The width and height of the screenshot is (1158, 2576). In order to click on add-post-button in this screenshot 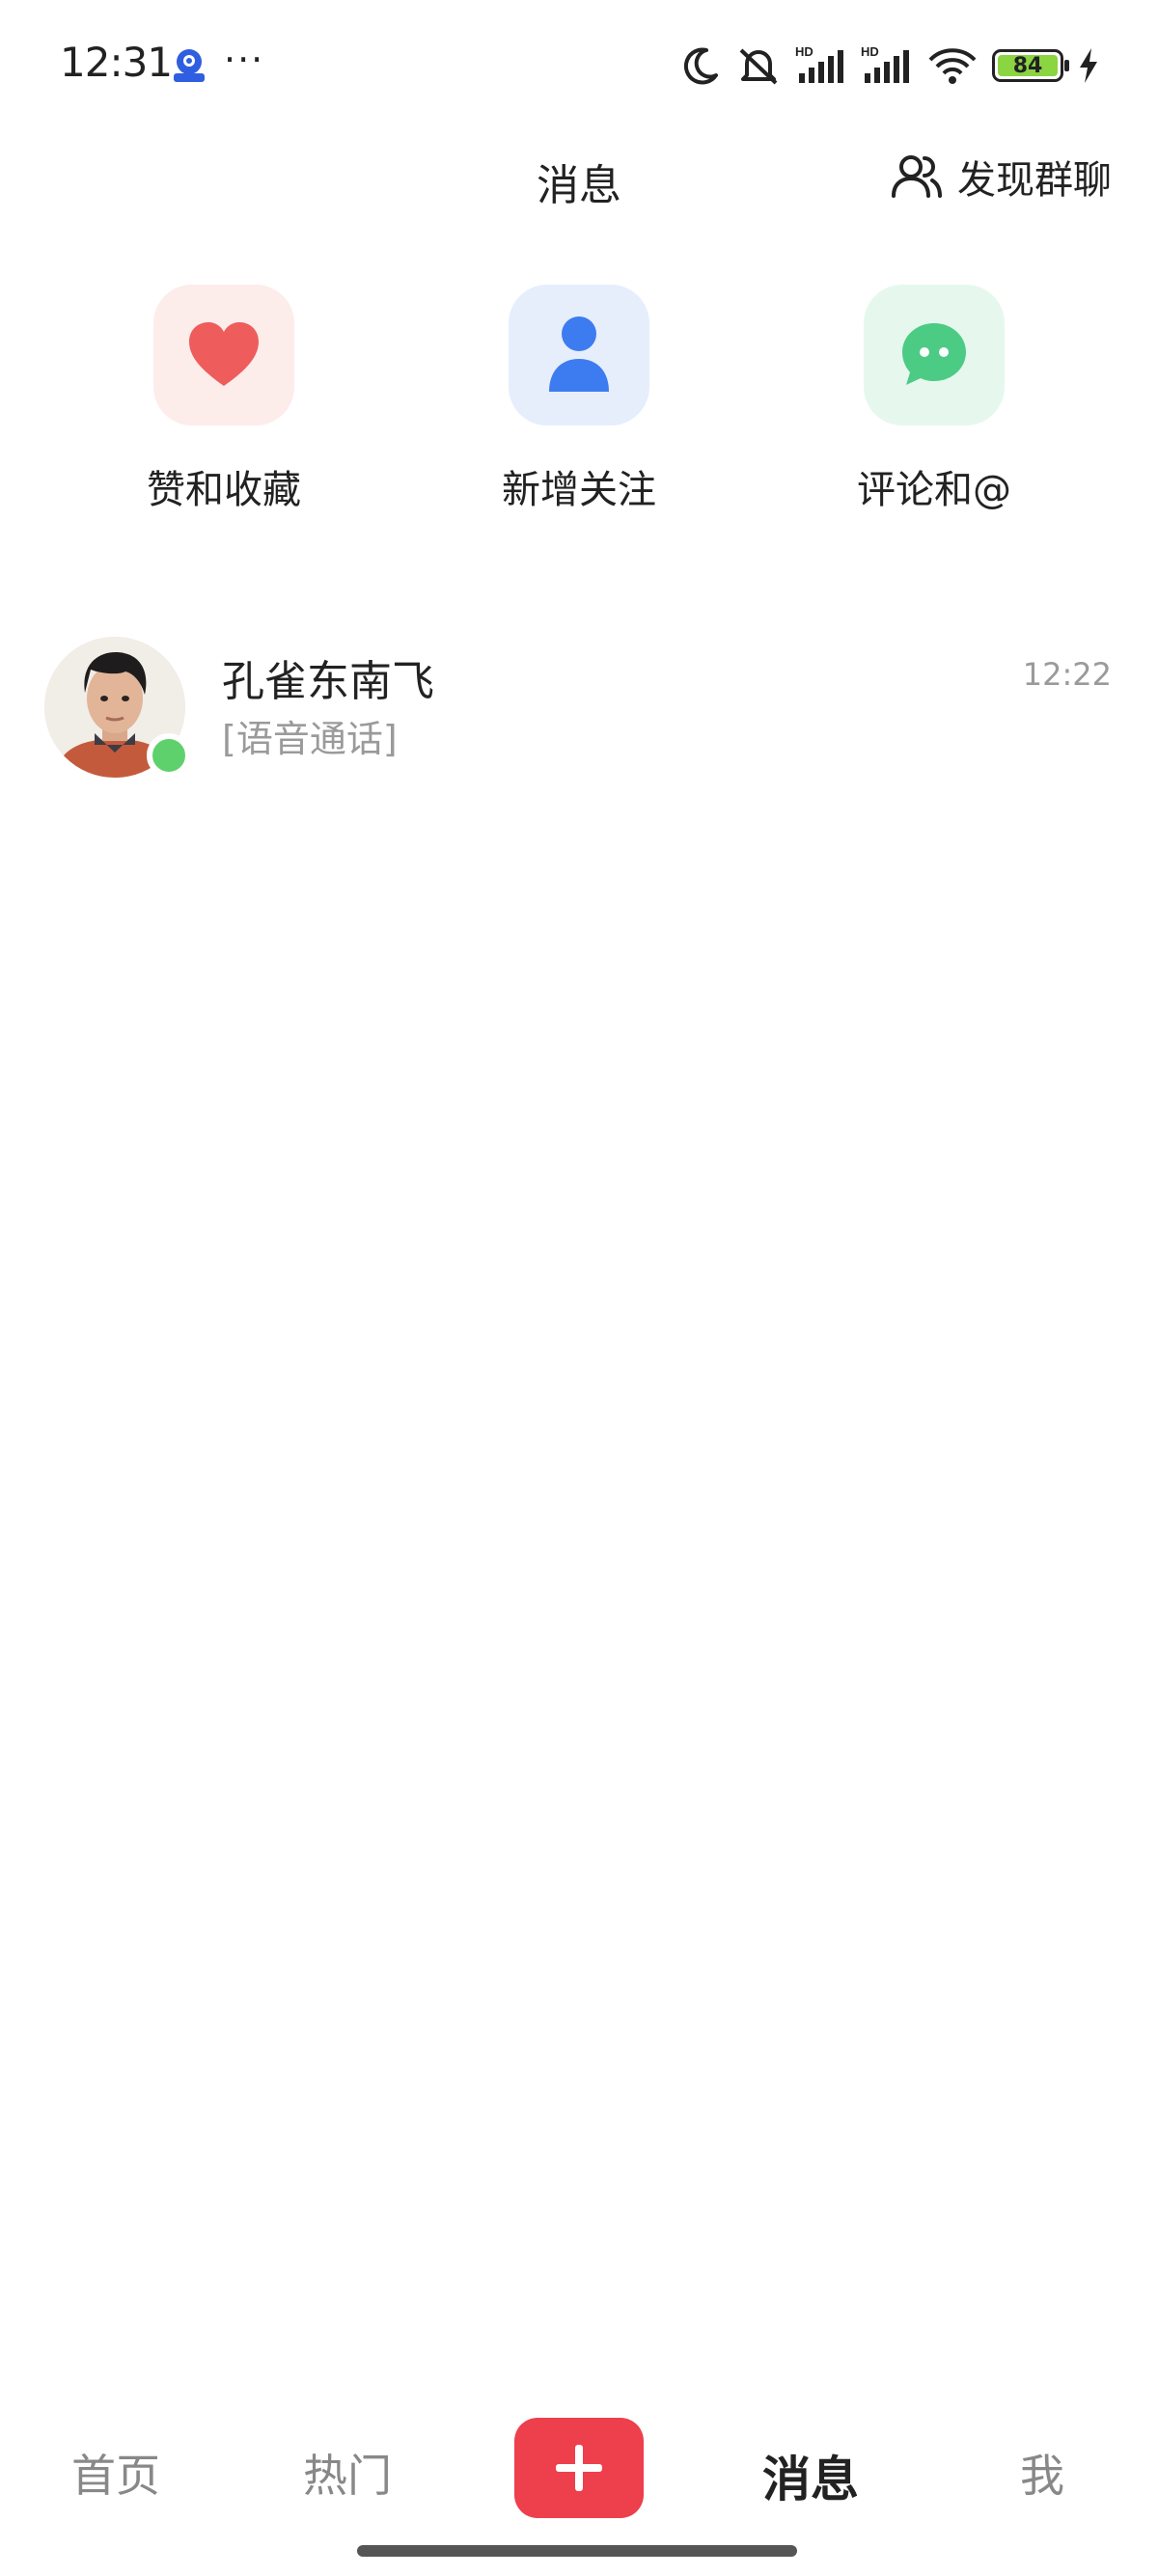, I will do `click(579, 2468)`.